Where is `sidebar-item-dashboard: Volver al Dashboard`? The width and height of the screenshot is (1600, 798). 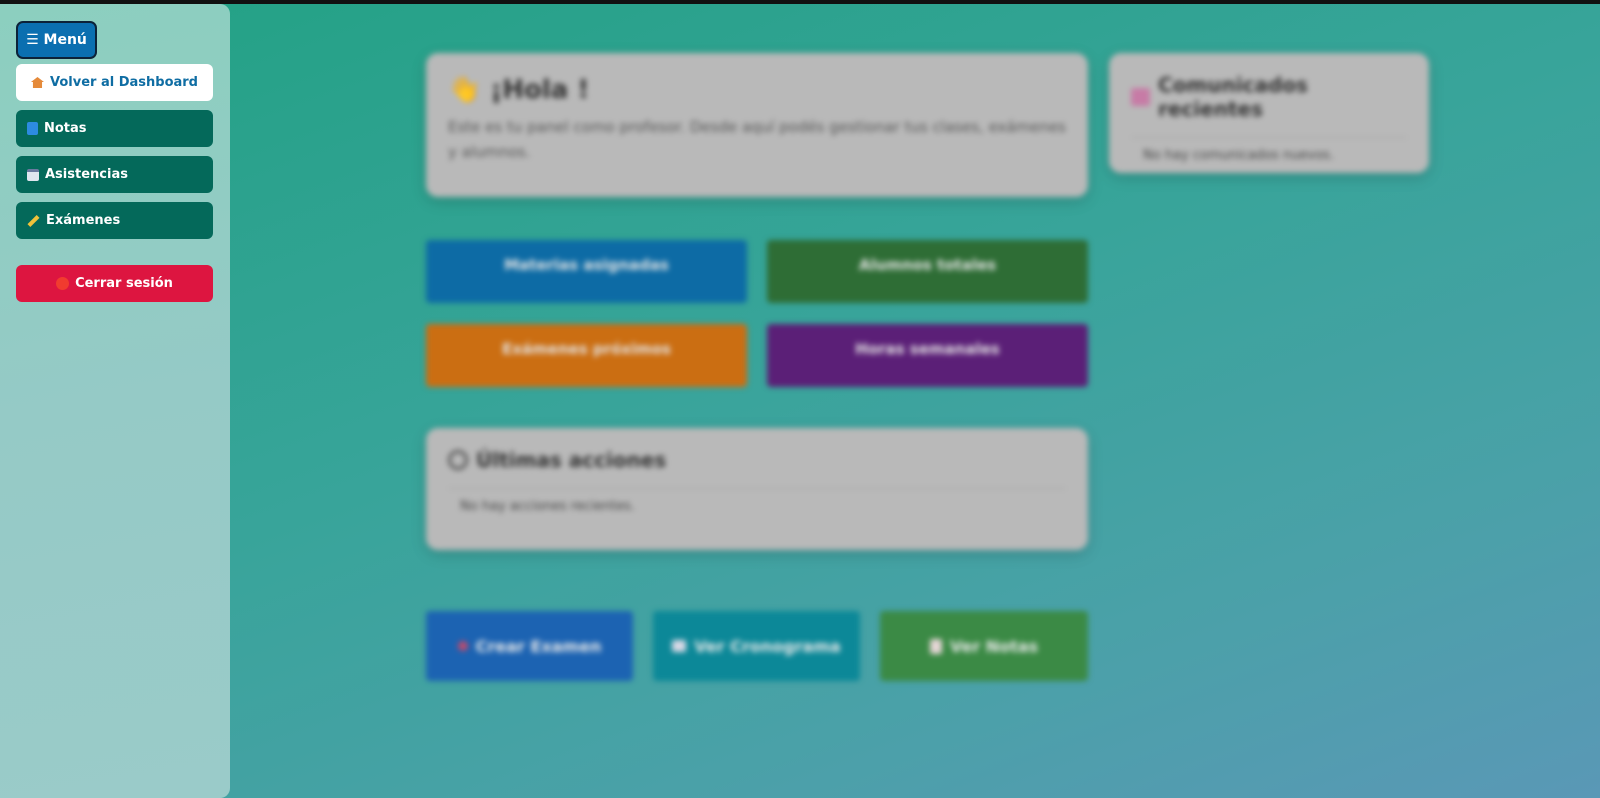
sidebar-item-dashboard: Volver al Dashboard is located at coordinates (114, 82).